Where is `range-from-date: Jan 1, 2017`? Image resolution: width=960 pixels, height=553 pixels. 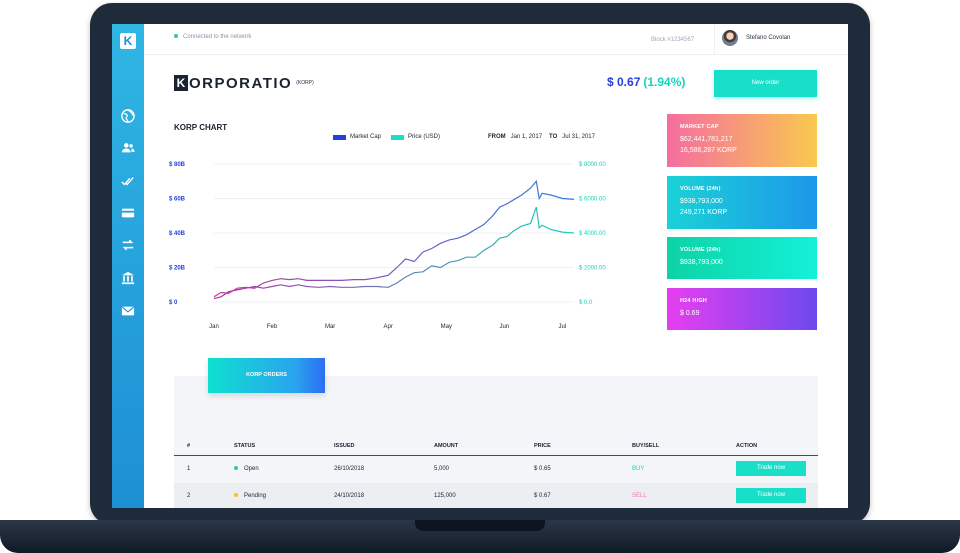
range-from-date: Jan 1, 2017 is located at coordinates (526, 137).